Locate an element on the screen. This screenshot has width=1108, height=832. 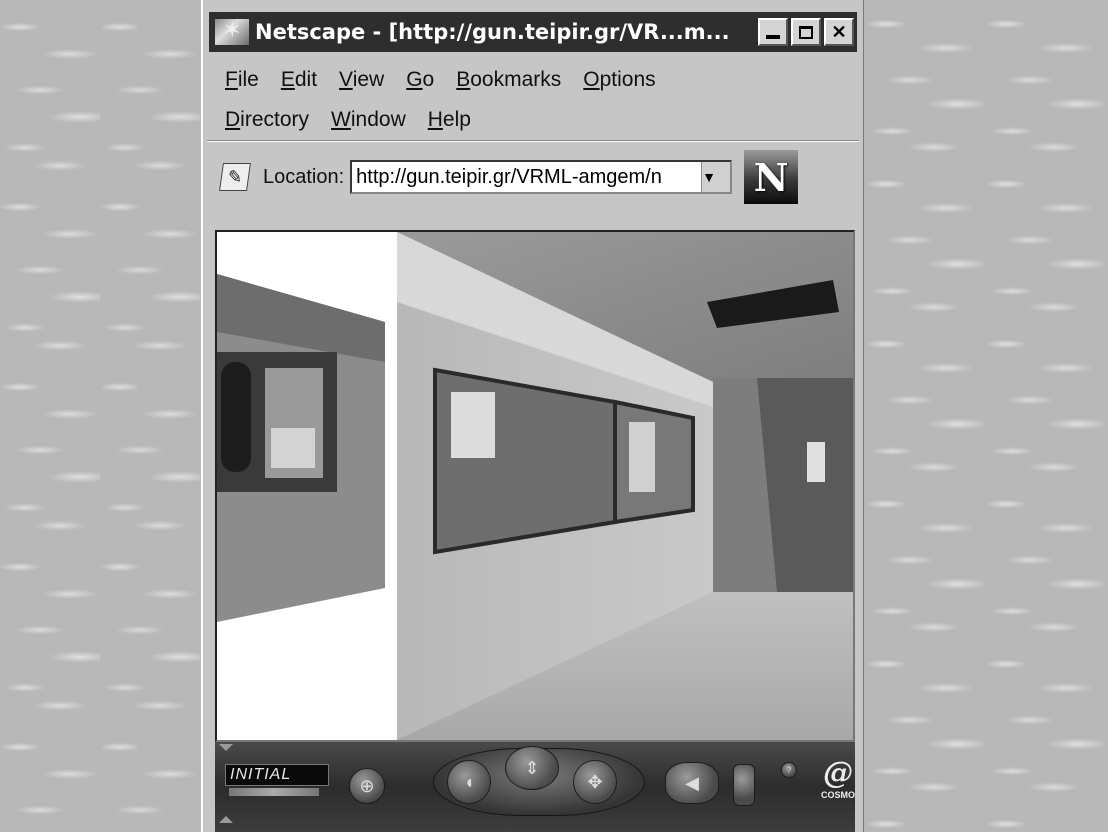
play-back-icon: ◀ is located at coordinates (692, 782).